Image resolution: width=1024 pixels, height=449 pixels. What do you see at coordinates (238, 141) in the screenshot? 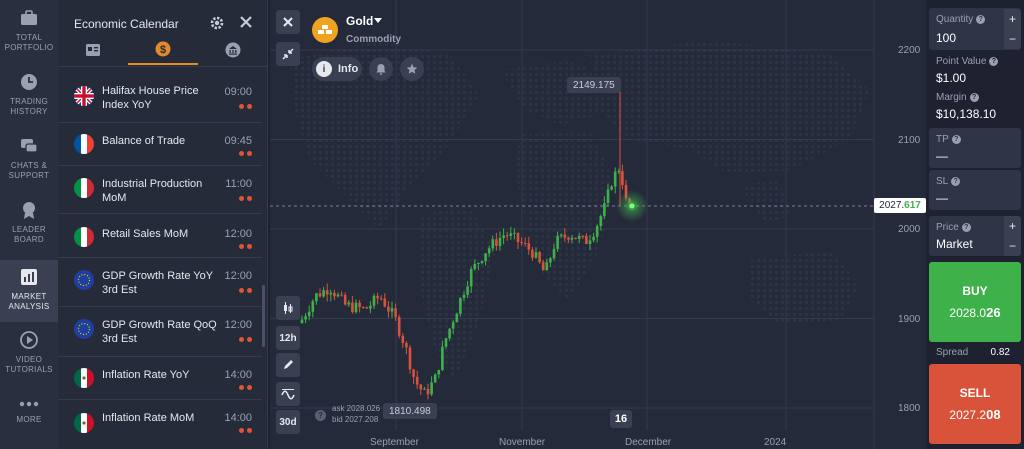
I see `event-time: 09:45` at bounding box center [238, 141].